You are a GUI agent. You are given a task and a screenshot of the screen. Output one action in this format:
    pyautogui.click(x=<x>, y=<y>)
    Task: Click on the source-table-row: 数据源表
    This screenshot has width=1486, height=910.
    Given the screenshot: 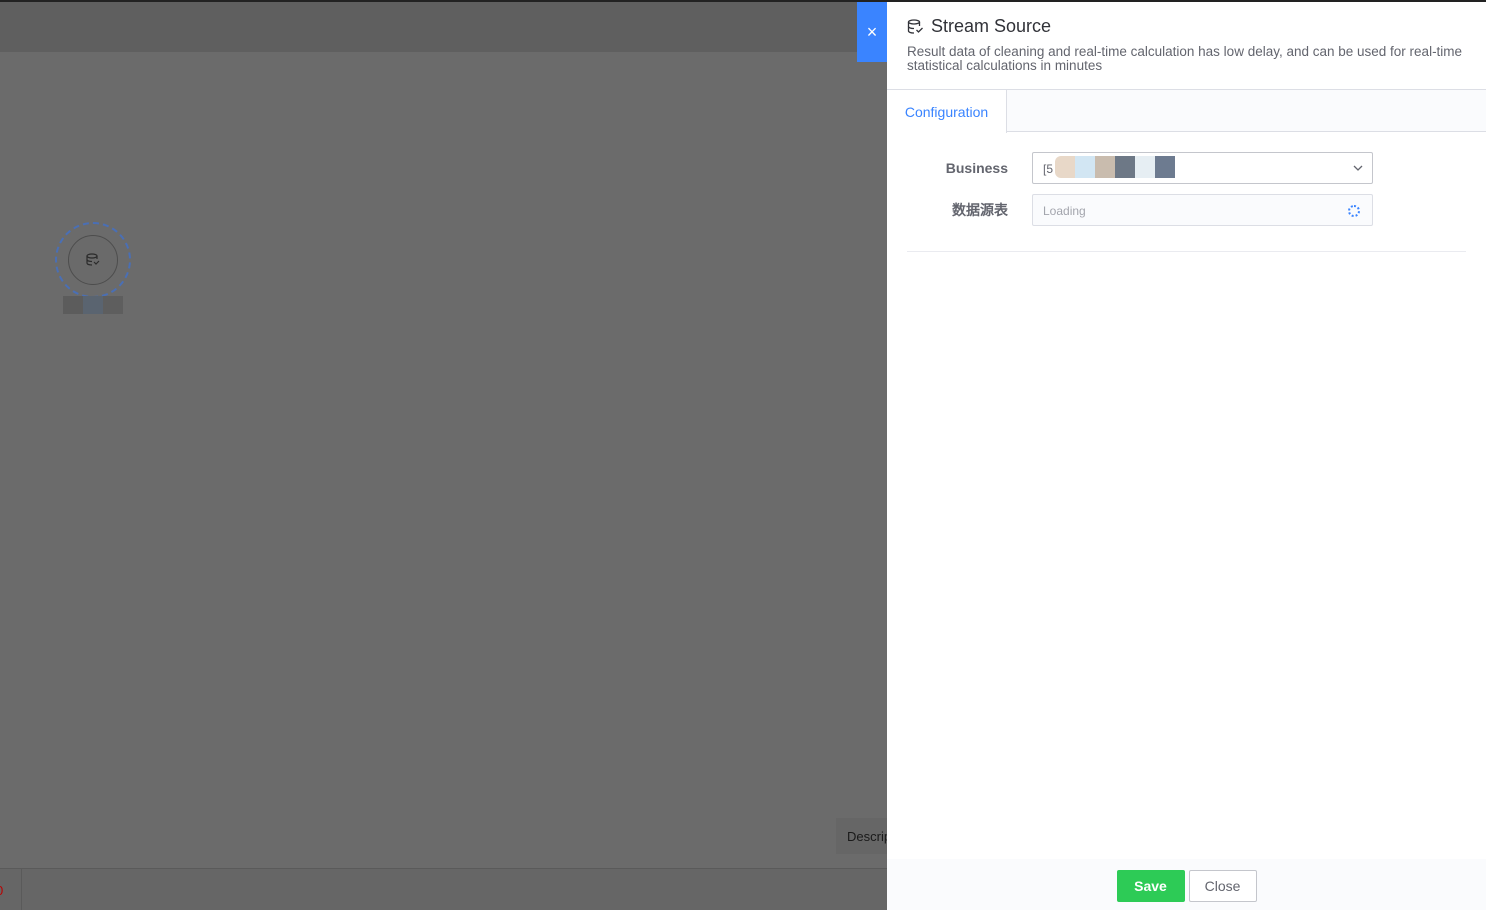 What is the action you would take?
    pyautogui.click(x=947, y=210)
    